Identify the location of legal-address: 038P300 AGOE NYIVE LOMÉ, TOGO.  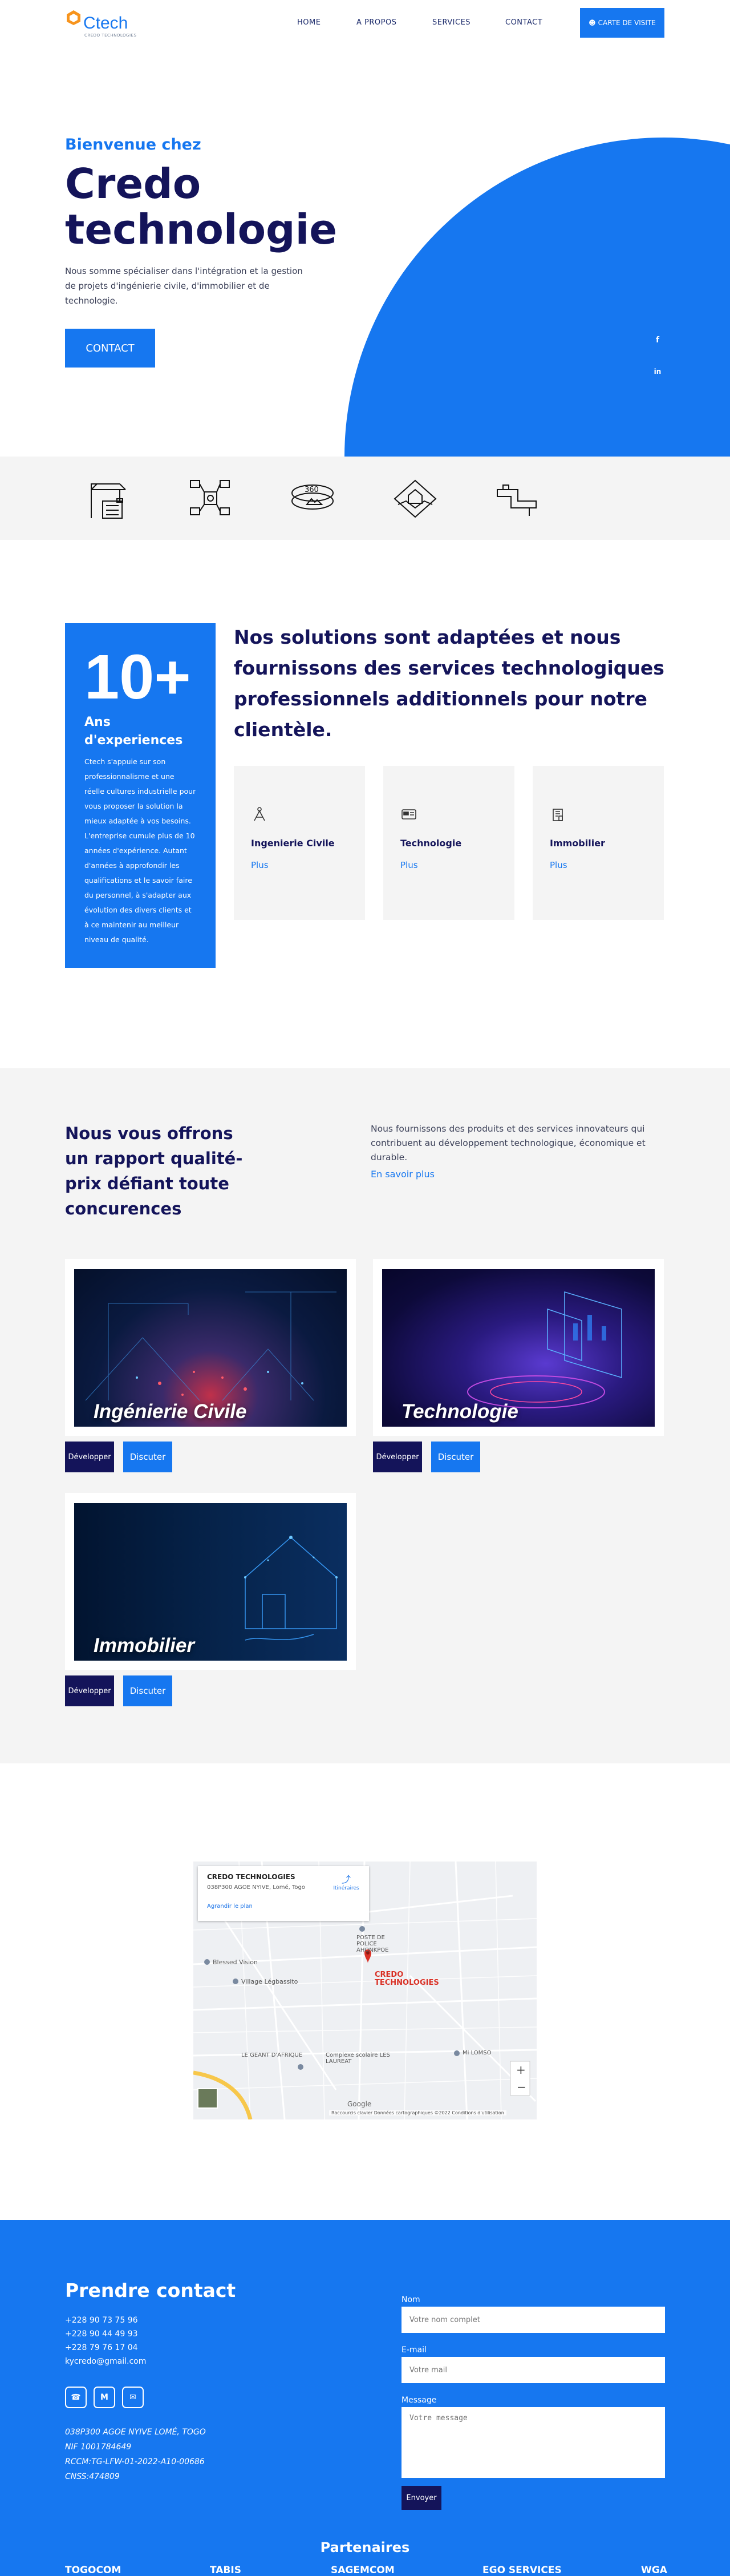
(135, 2432).